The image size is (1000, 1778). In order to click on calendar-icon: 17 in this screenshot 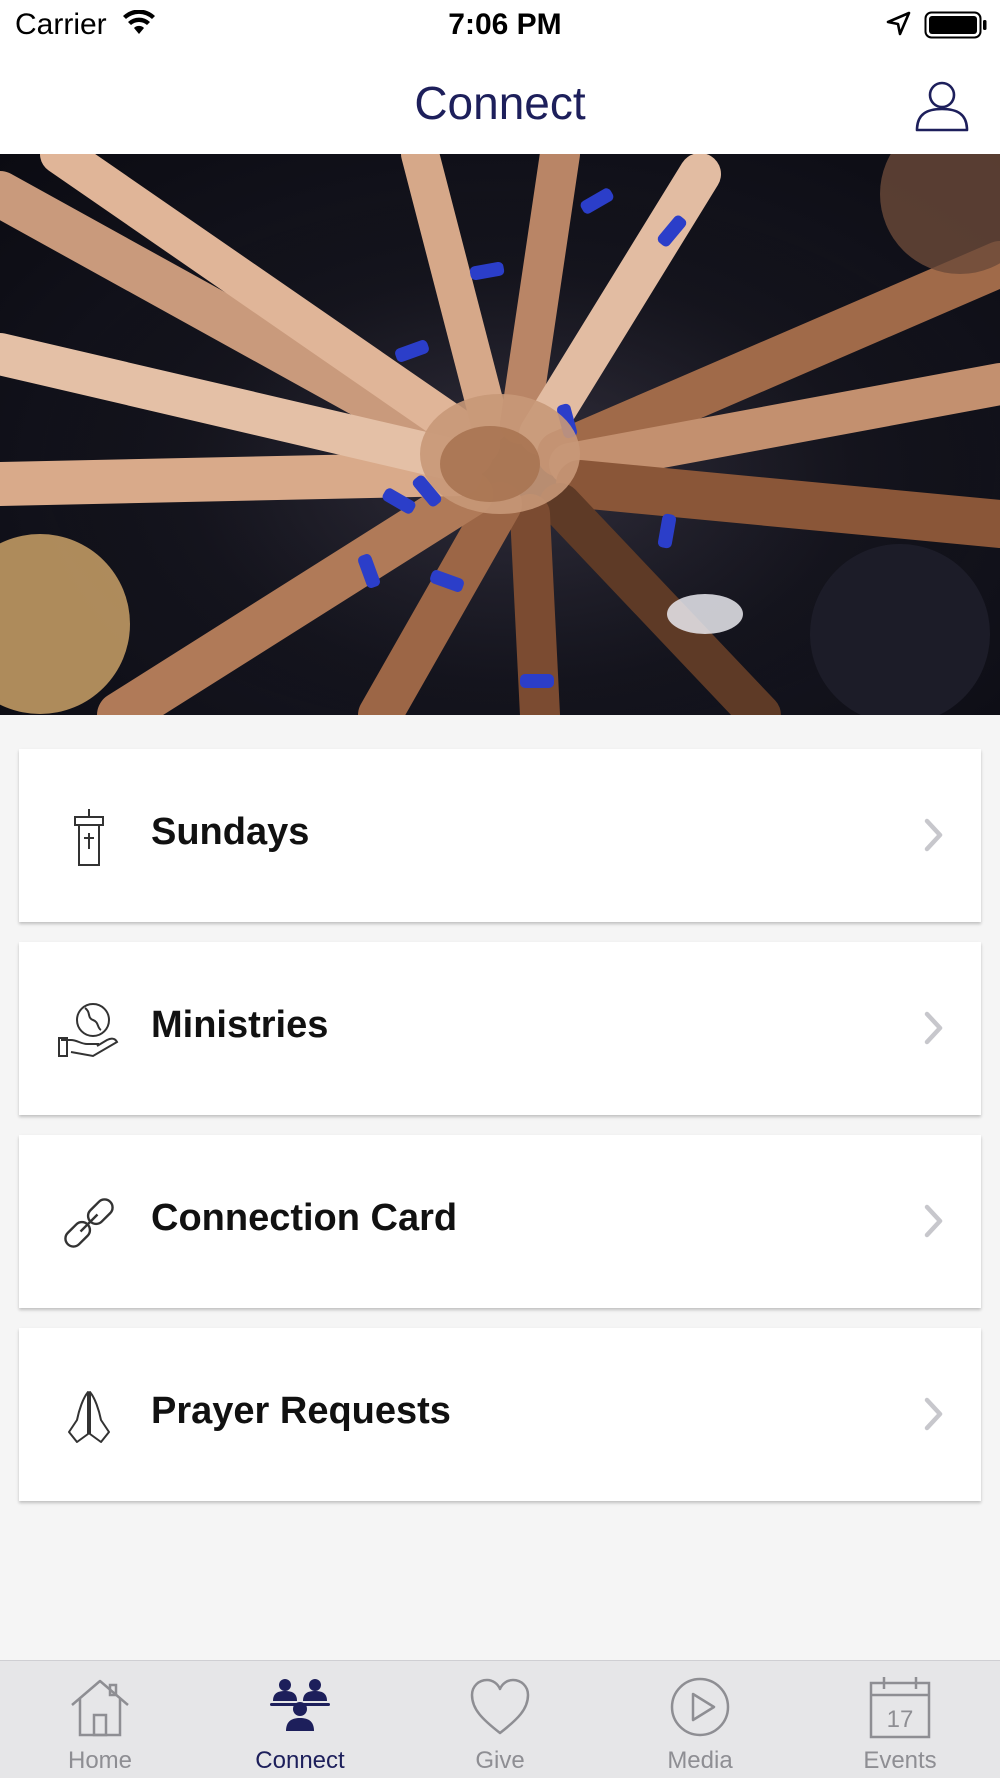, I will do `click(900, 1707)`.